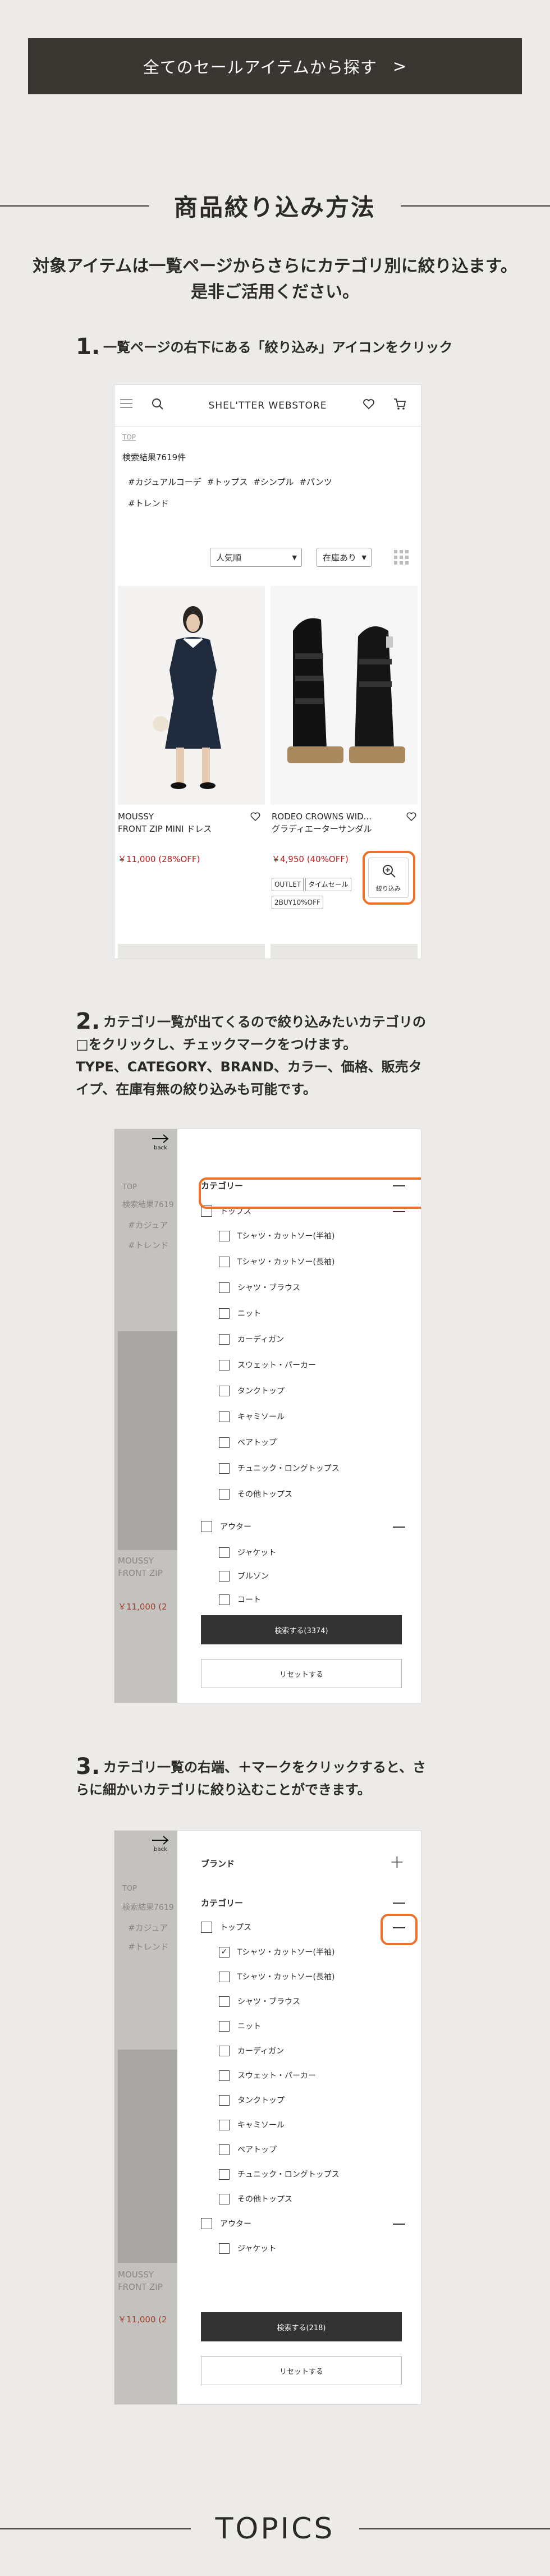 This screenshot has width=550, height=2576. I want to click on subcategory-item: Tシャツ・カットソー(半袖), so click(276, 1235).